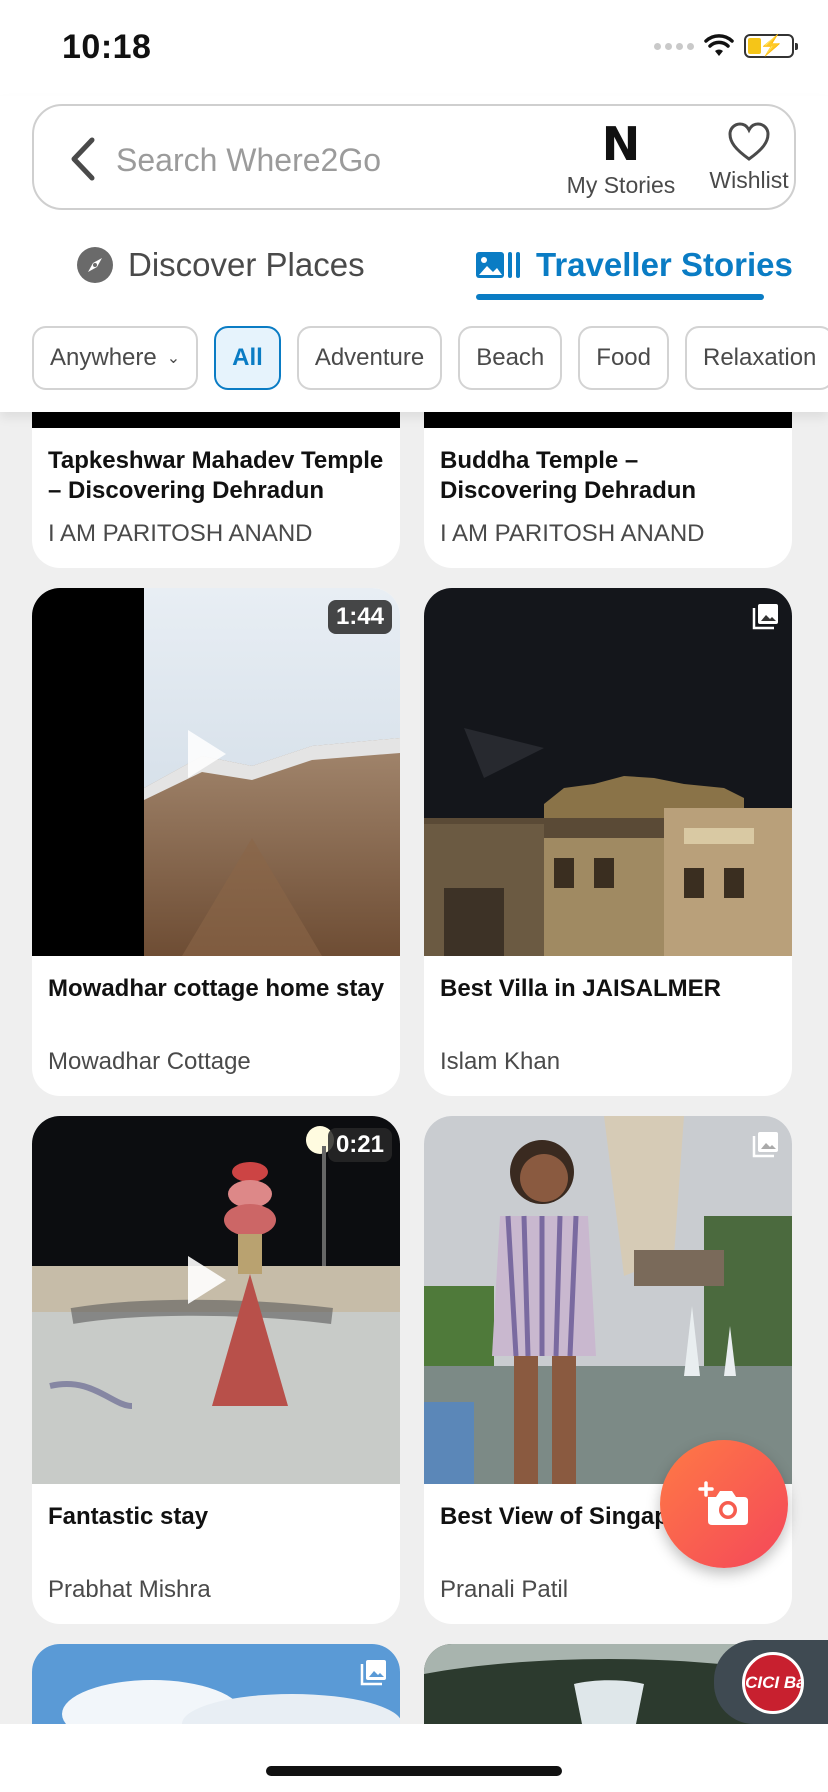 This screenshot has width=828, height=1792. Describe the element at coordinates (128, 1516) in the screenshot. I see `story-title: Fantastic stay` at that location.